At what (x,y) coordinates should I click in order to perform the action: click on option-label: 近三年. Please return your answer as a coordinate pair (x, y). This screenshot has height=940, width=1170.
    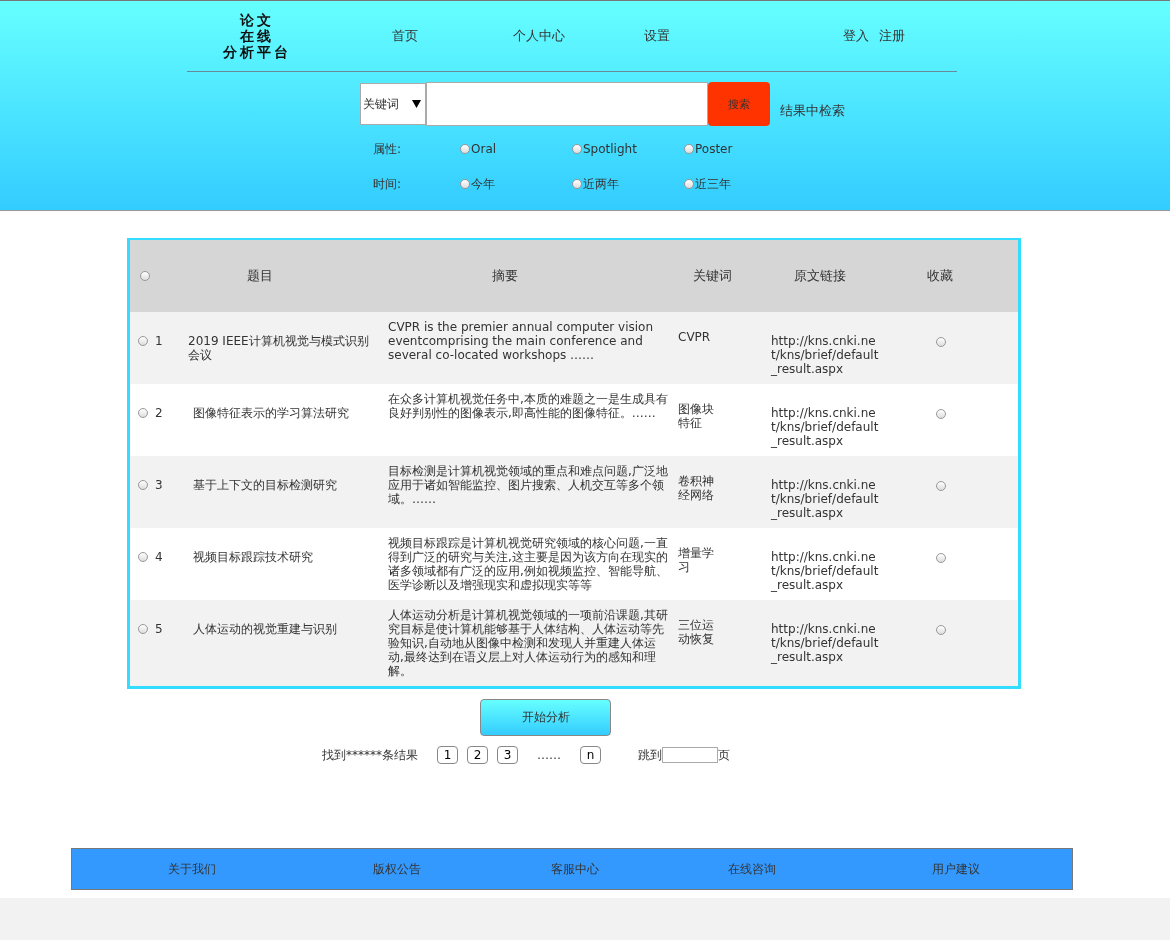
    Looking at the image, I should click on (713, 184).